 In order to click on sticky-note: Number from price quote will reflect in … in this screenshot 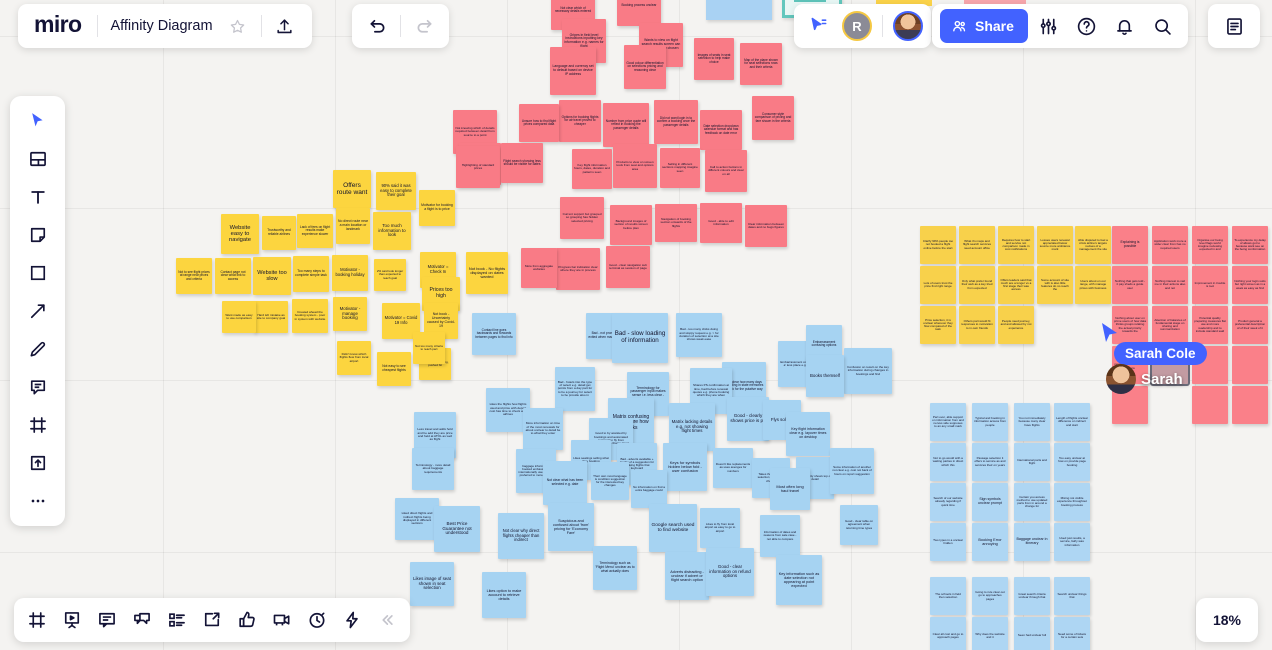, I will do `click(626, 125)`.